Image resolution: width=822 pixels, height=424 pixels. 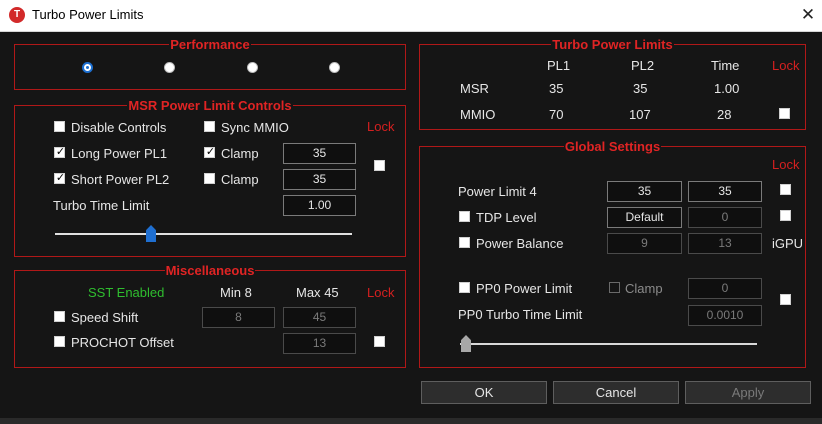 What do you see at coordinates (727, 88) in the screenshot?
I see `msr-time-value: 1.00` at bounding box center [727, 88].